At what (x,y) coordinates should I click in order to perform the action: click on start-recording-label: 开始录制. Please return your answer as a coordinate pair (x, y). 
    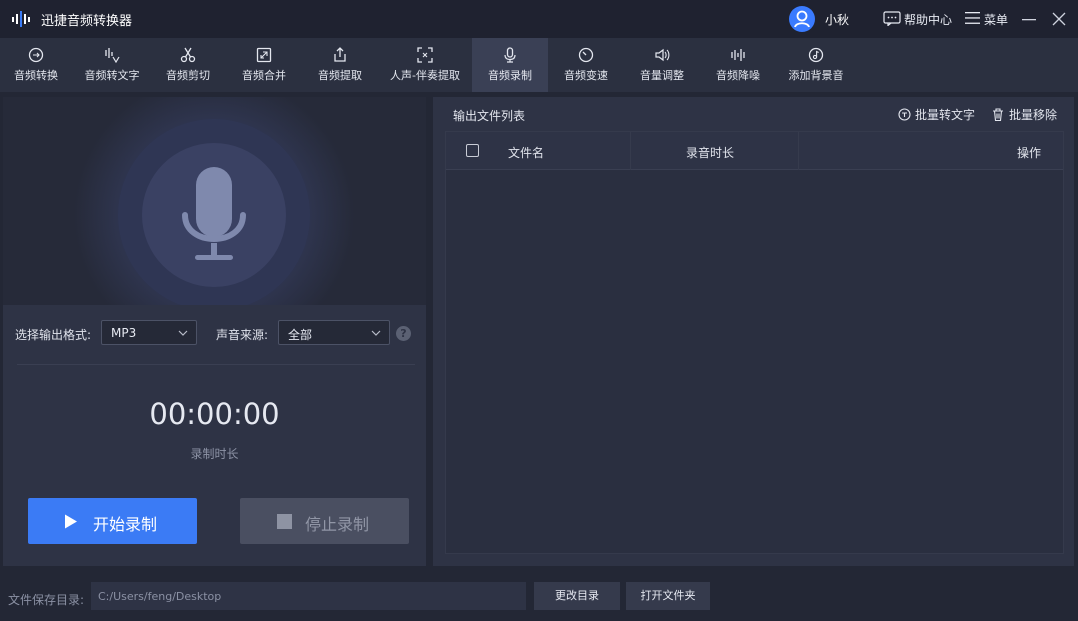
    Looking at the image, I should click on (125, 524).